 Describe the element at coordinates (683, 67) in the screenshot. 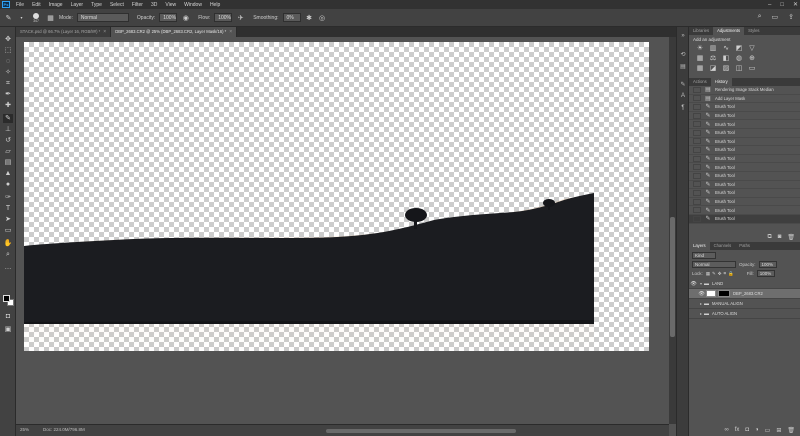

I see `properties-icon: ▤` at that location.